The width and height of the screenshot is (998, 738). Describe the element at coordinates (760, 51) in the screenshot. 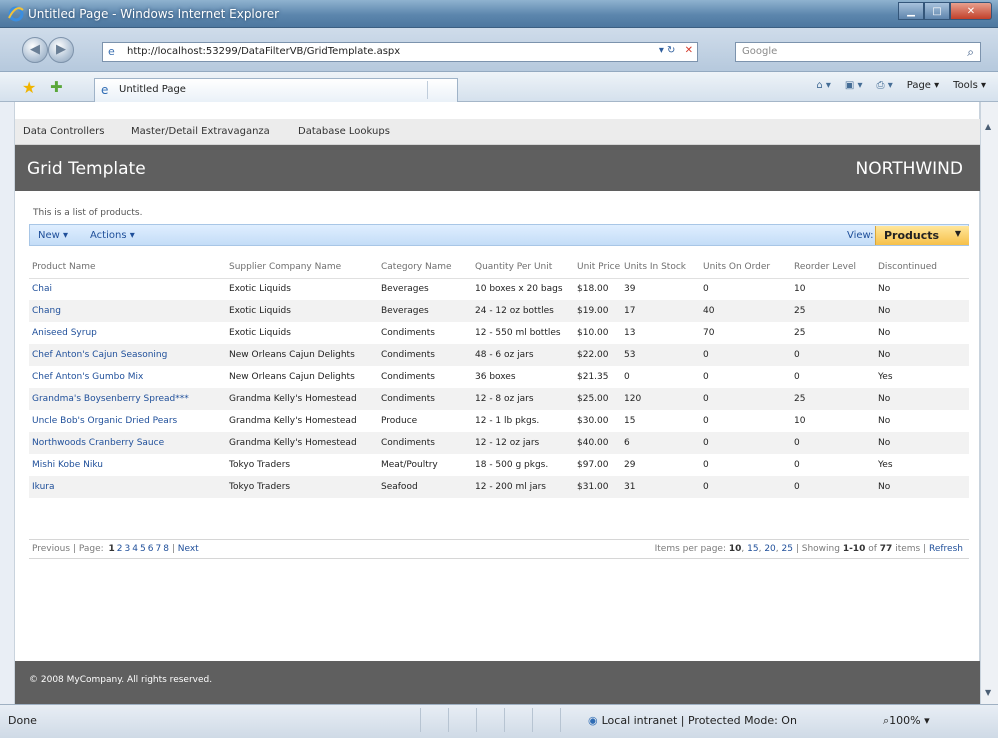

I see `search-placeholder: Google` at that location.